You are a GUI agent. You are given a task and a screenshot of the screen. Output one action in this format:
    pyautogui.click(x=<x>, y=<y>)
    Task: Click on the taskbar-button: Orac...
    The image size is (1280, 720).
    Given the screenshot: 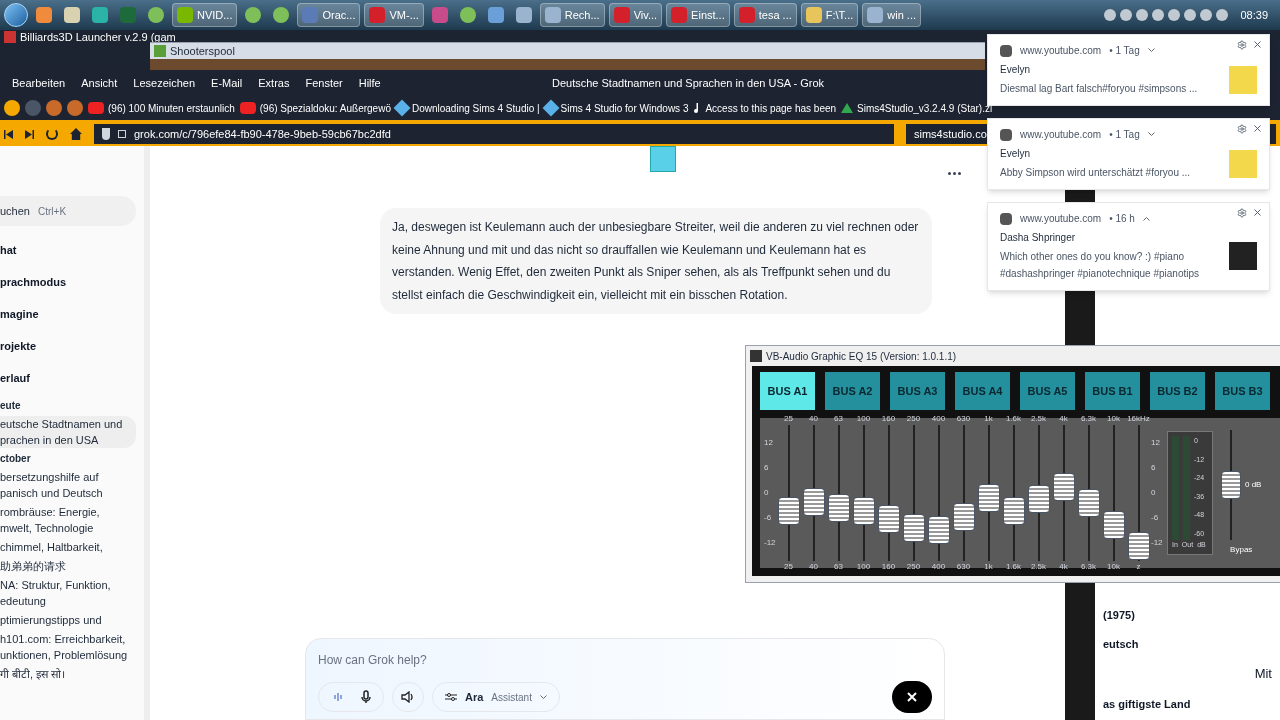 What is the action you would take?
    pyautogui.click(x=329, y=15)
    